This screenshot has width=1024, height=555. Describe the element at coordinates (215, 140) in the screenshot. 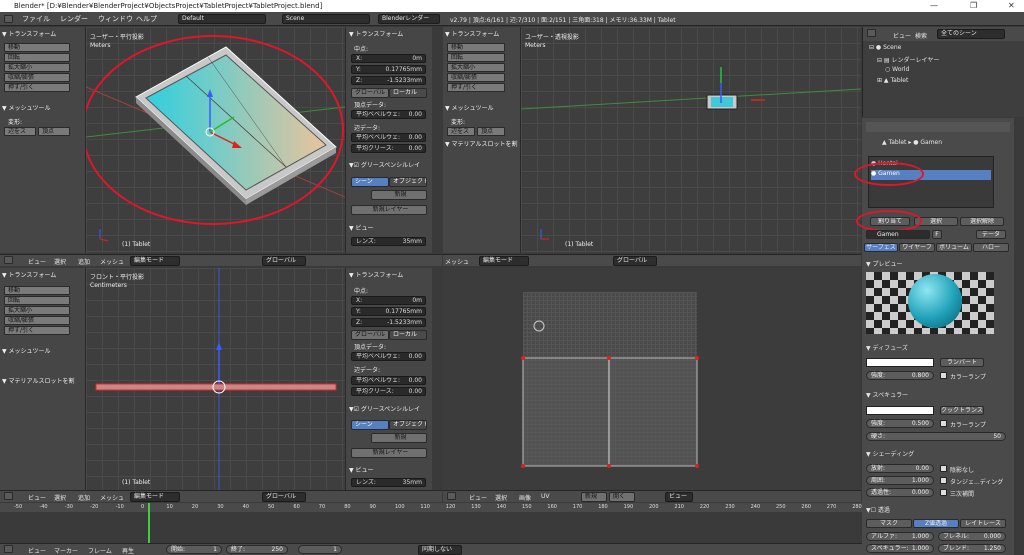

I see `viewport-top-left: ユーザー・平行投影 Meters (1) Tablet` at that location.